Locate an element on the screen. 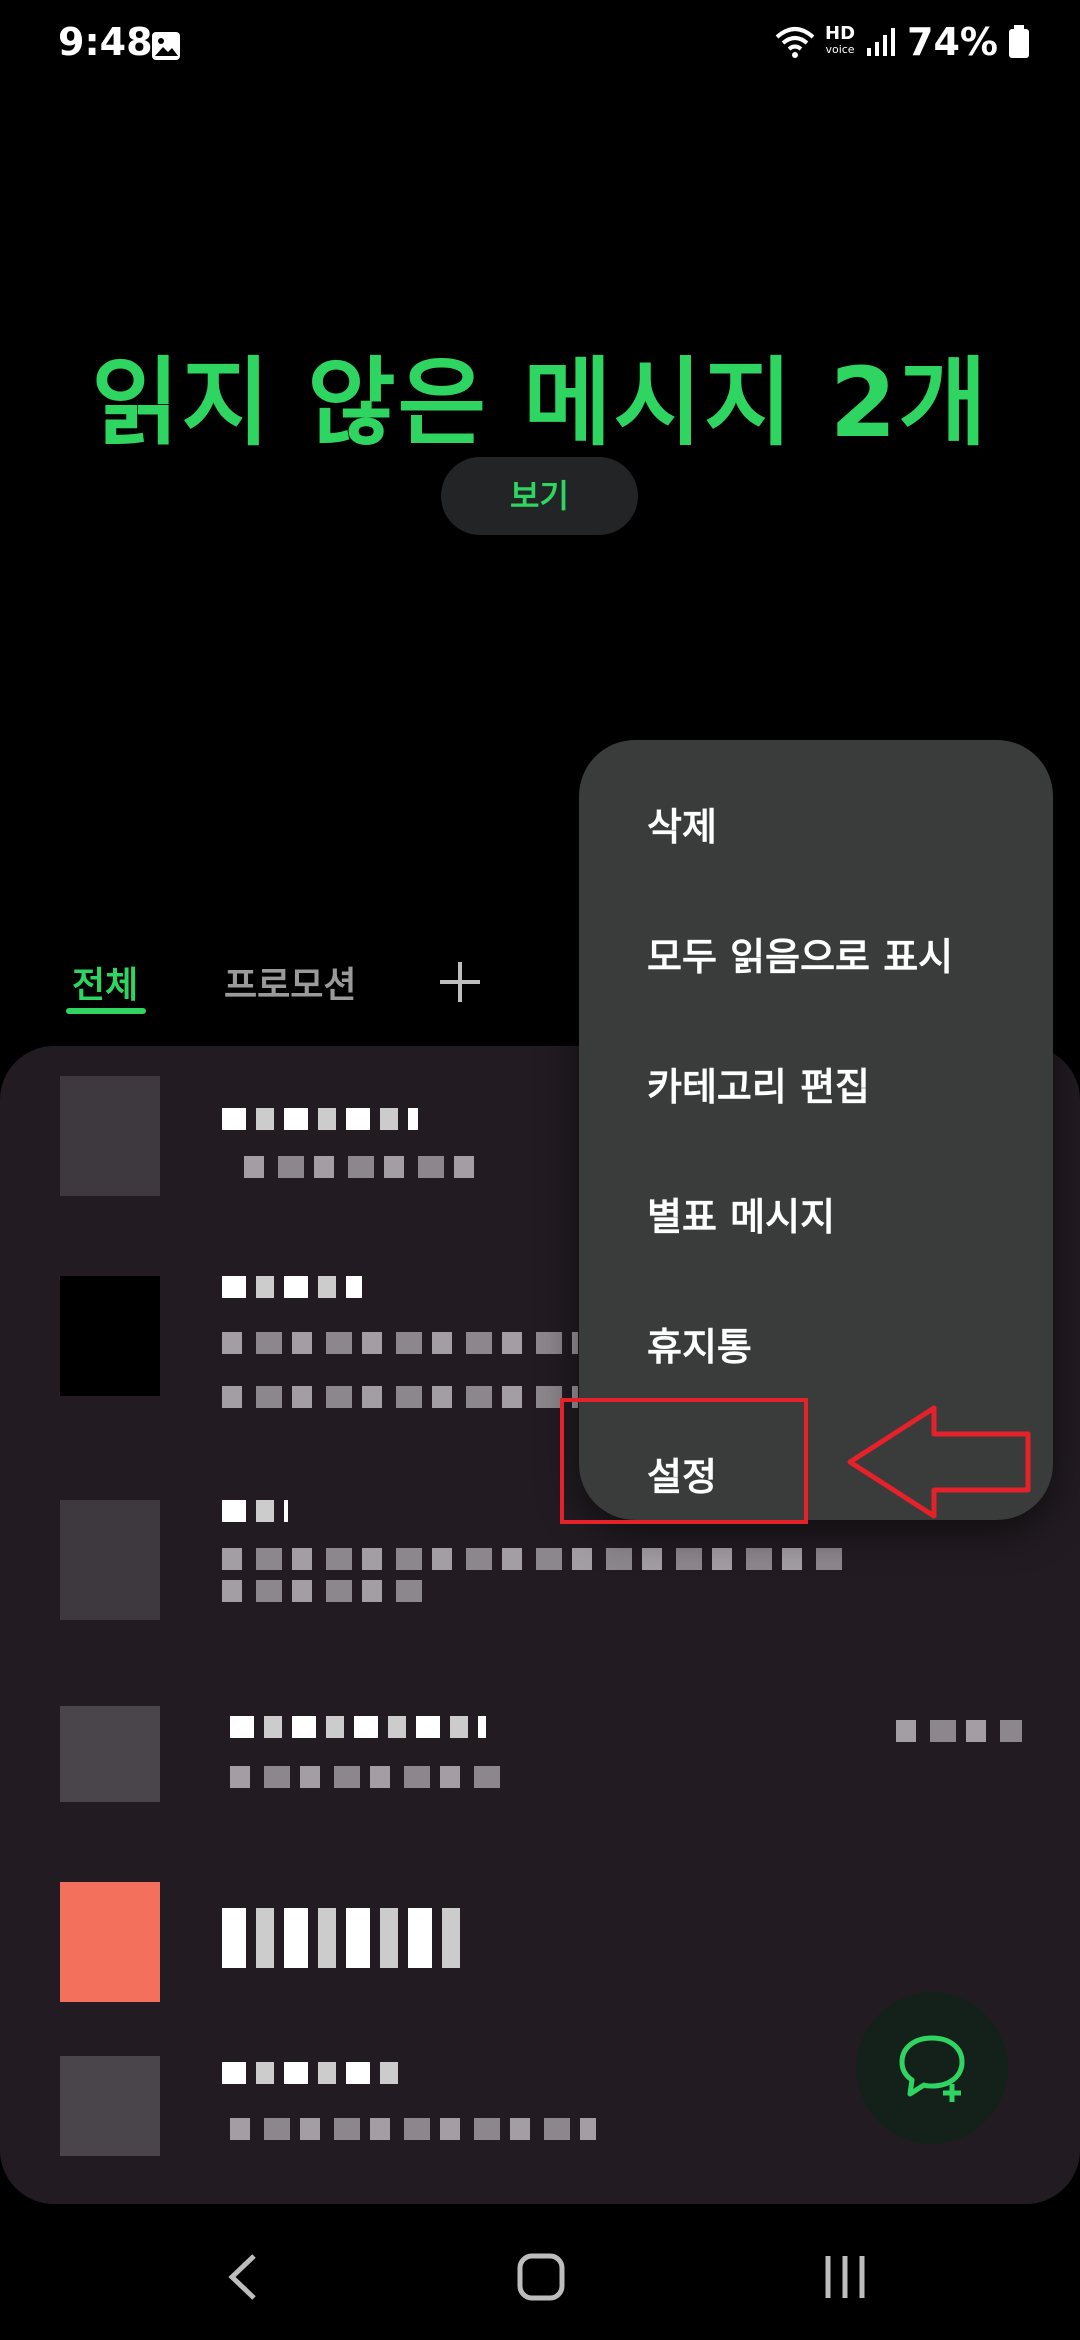 The image size is (1080, 2340). view-button: 보기 is located at coordinates (539, 496).